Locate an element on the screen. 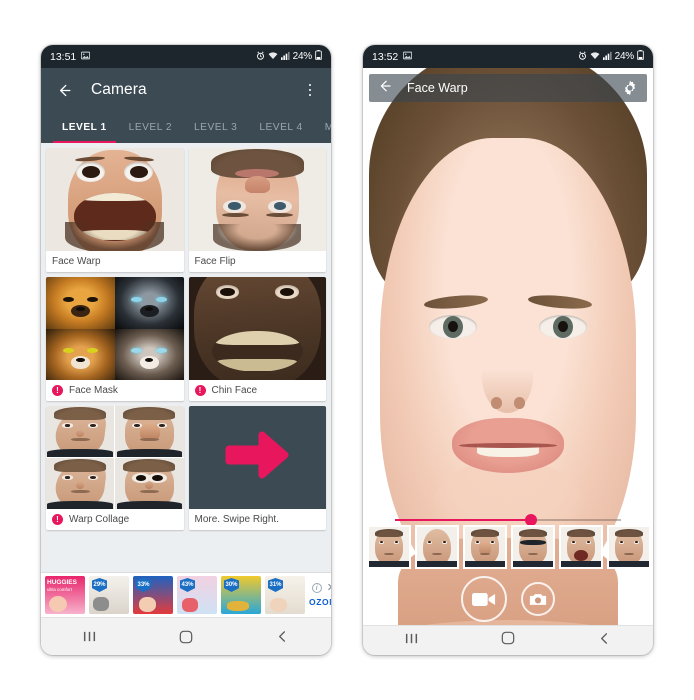  tab-music: MUSIC is located at coordinates (322, 127).